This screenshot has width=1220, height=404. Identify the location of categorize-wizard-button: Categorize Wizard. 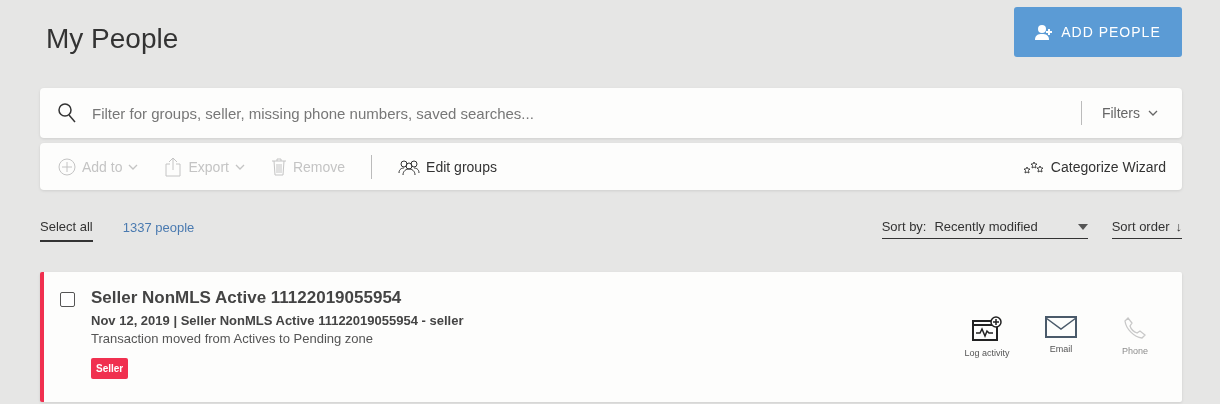
(1094, 166).